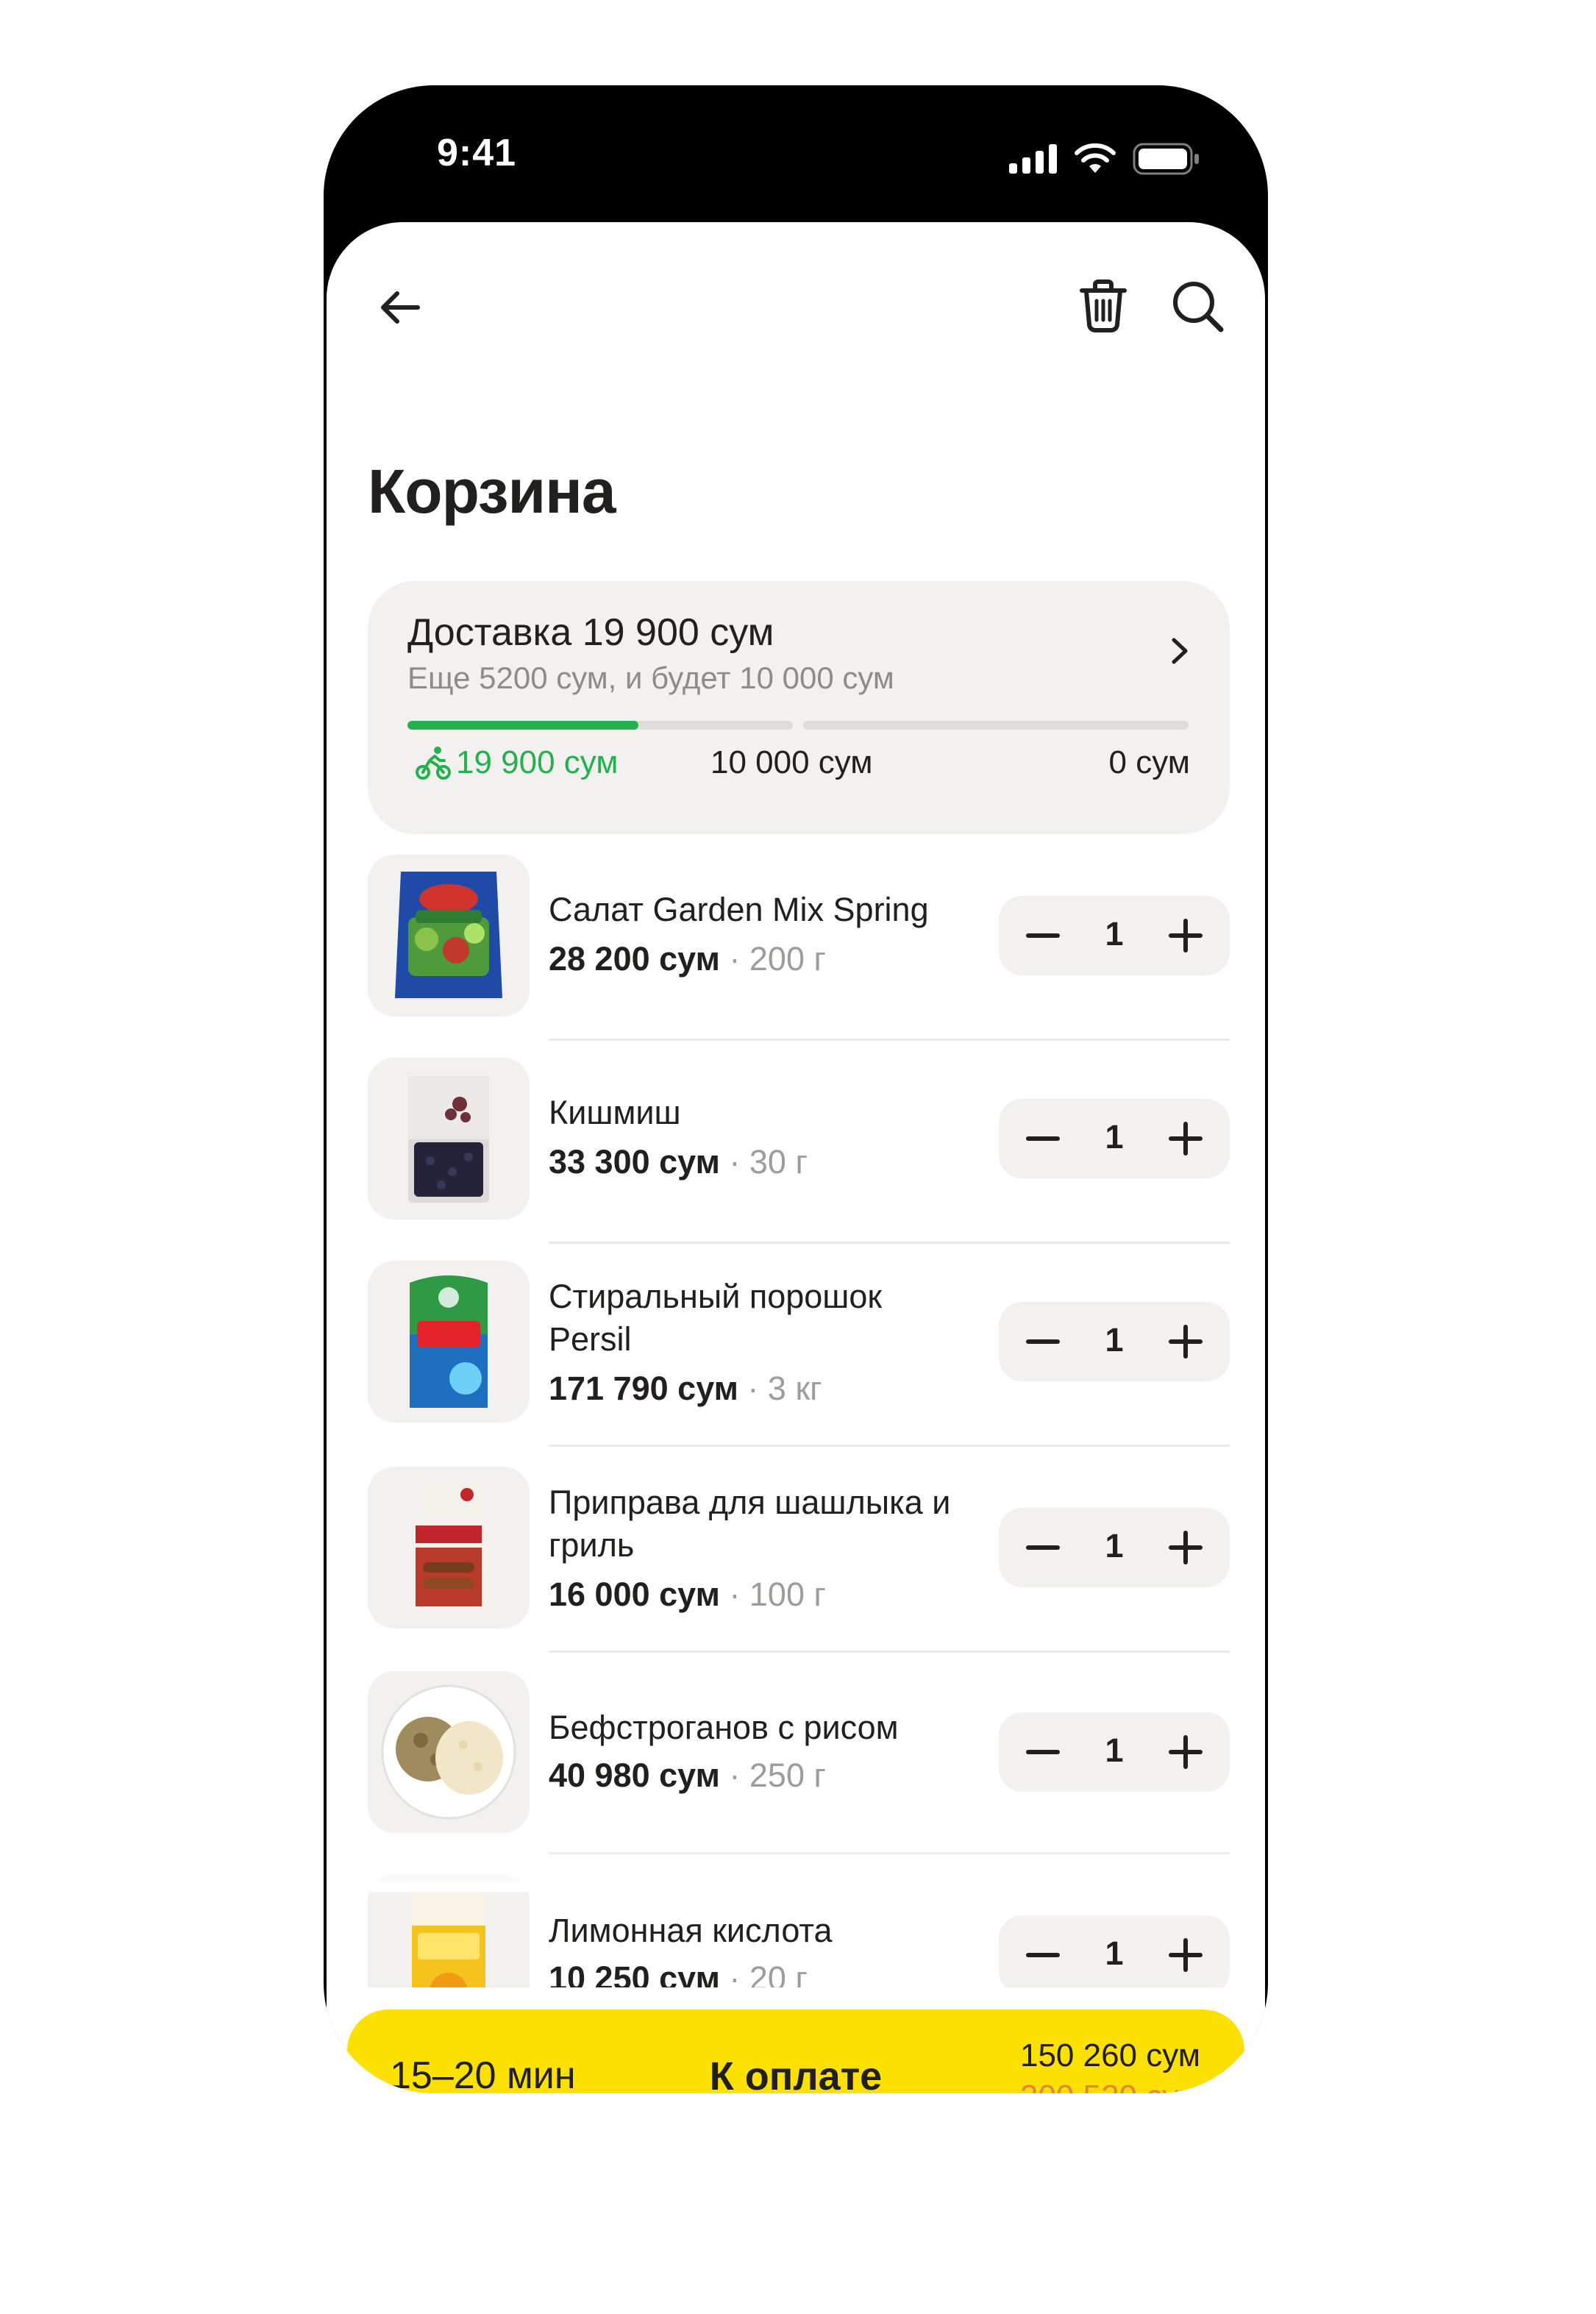 Image resolution: width=1596 pixels, height=2314 pixels. What do you see at coordinates (796, 1870) in the screenshot?
I see `list-fade` at bounding box center [796, 1870].